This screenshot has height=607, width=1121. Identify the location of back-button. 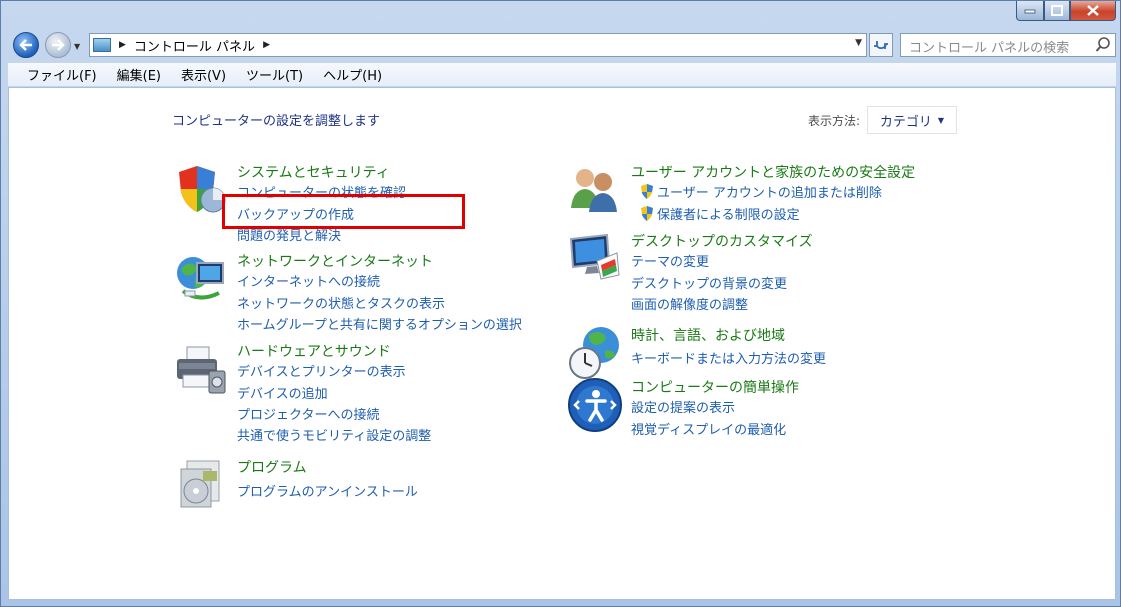
(26, 45).